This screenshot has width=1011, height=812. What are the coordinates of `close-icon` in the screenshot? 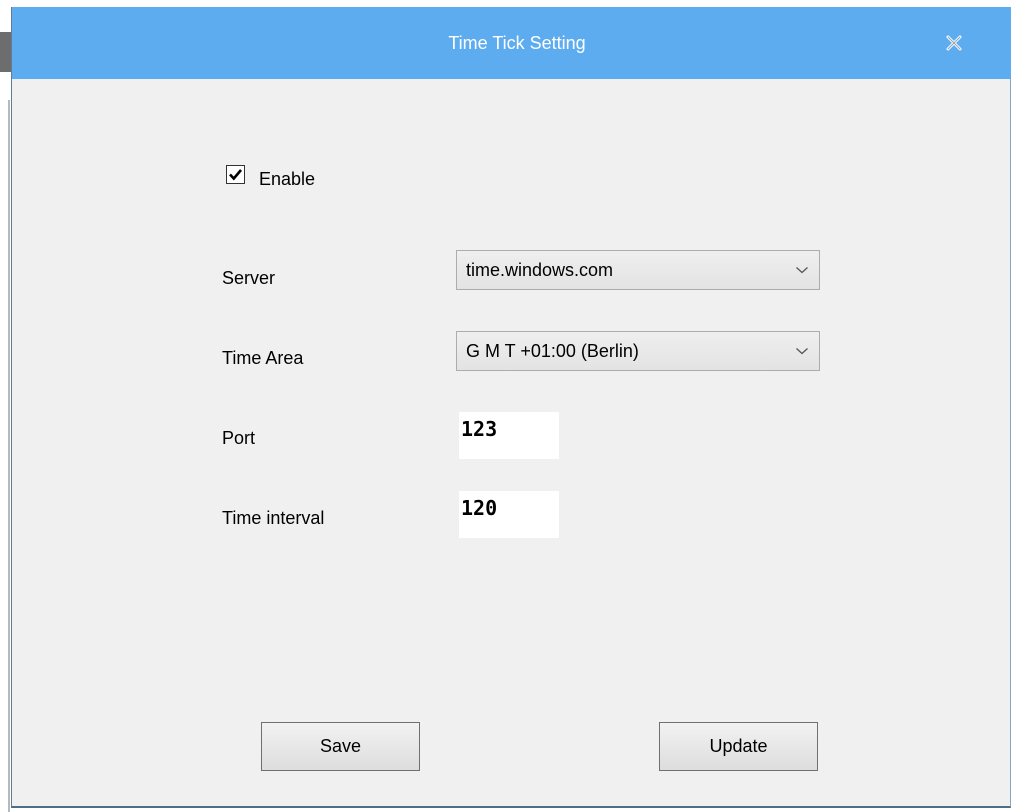 It's located at (954, 43).